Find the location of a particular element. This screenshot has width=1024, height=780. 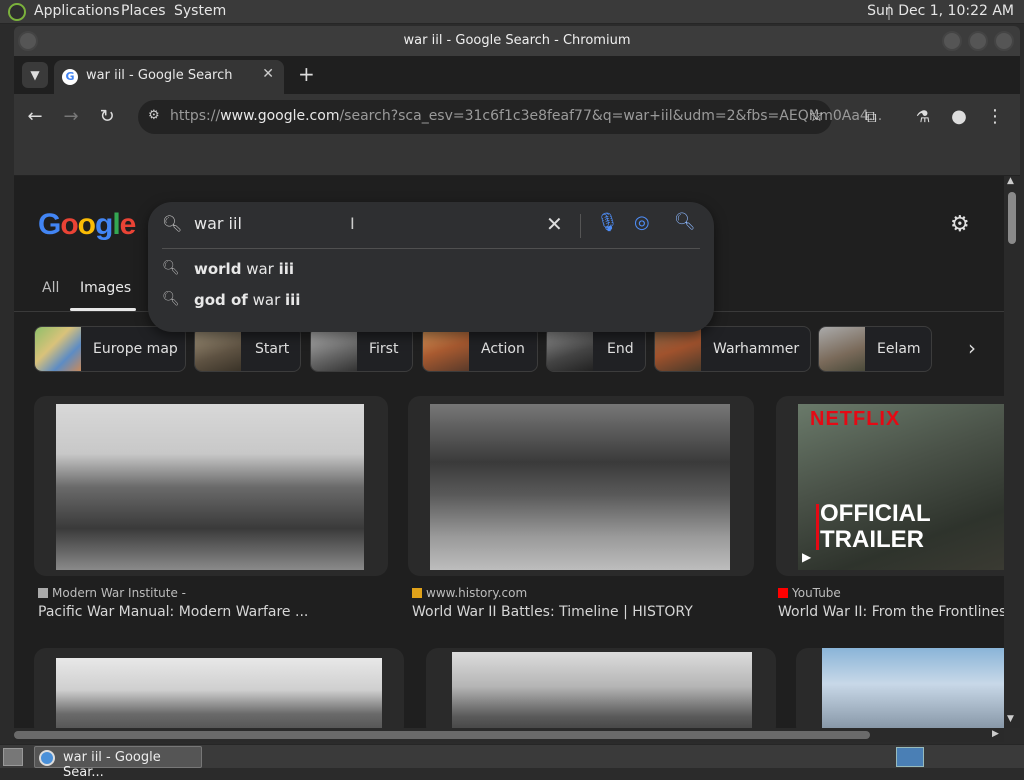

back-arrow-icon: ← is located at coordinates (35, 117).